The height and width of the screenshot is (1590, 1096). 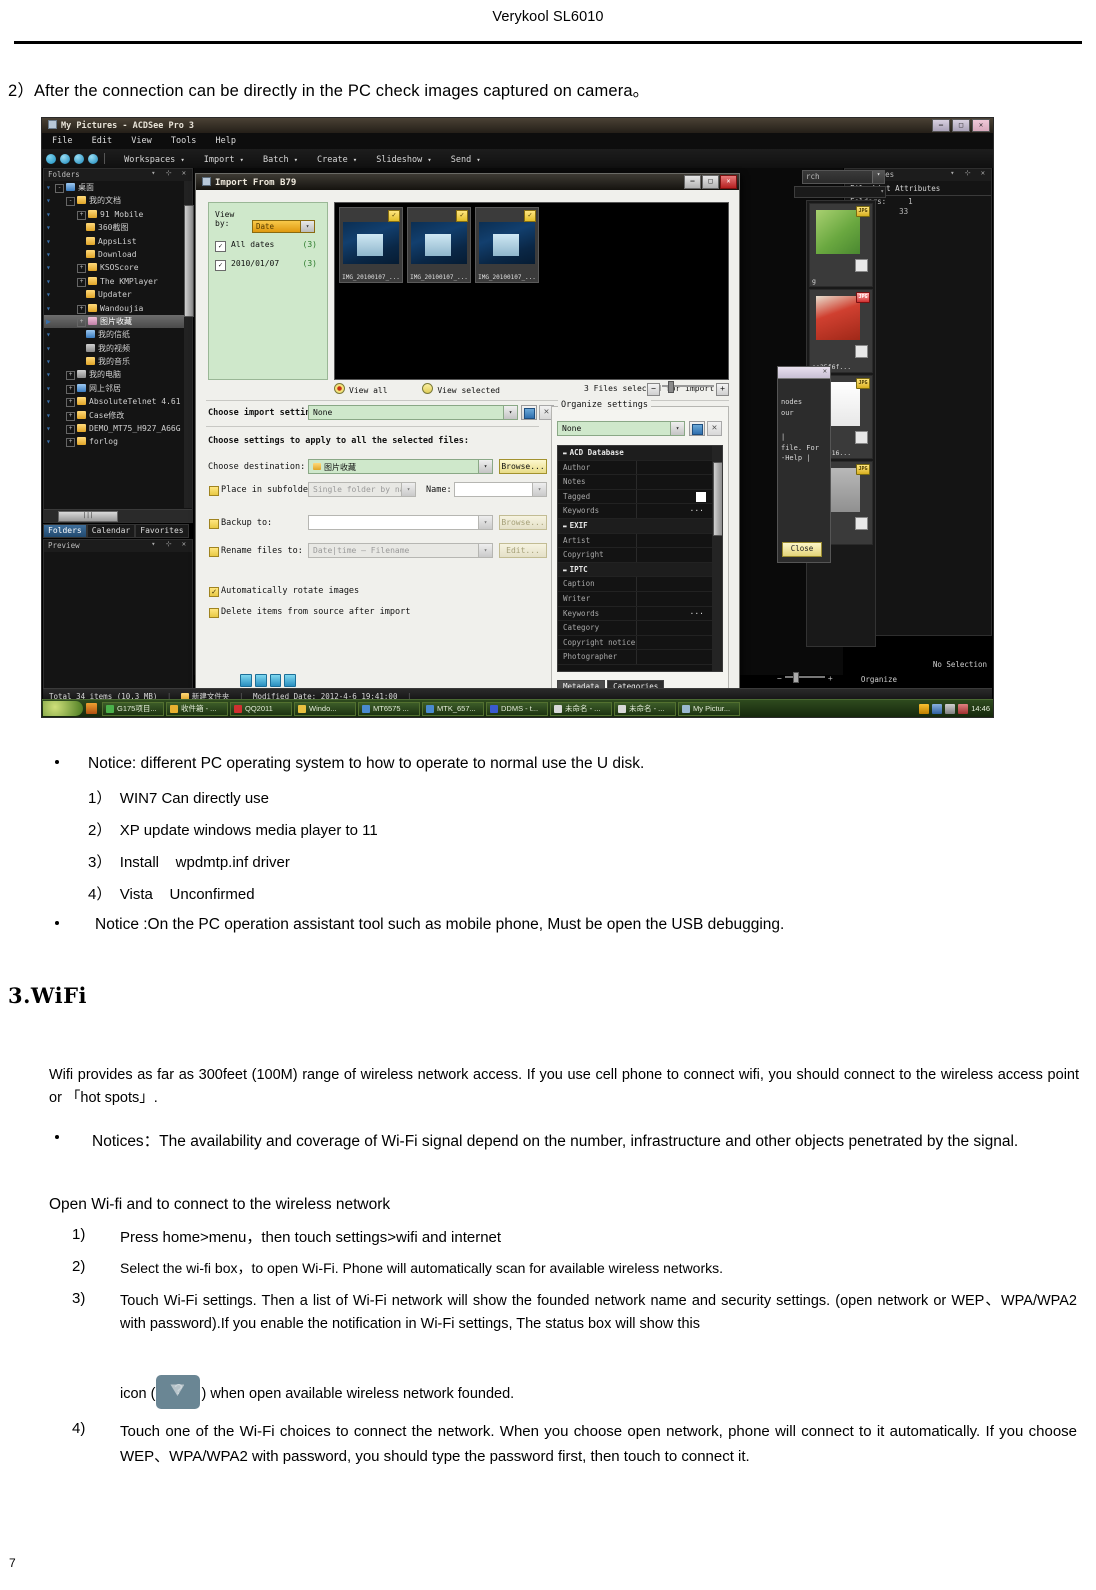 I want to click on save-preset-button, so click(x=529, y=412).